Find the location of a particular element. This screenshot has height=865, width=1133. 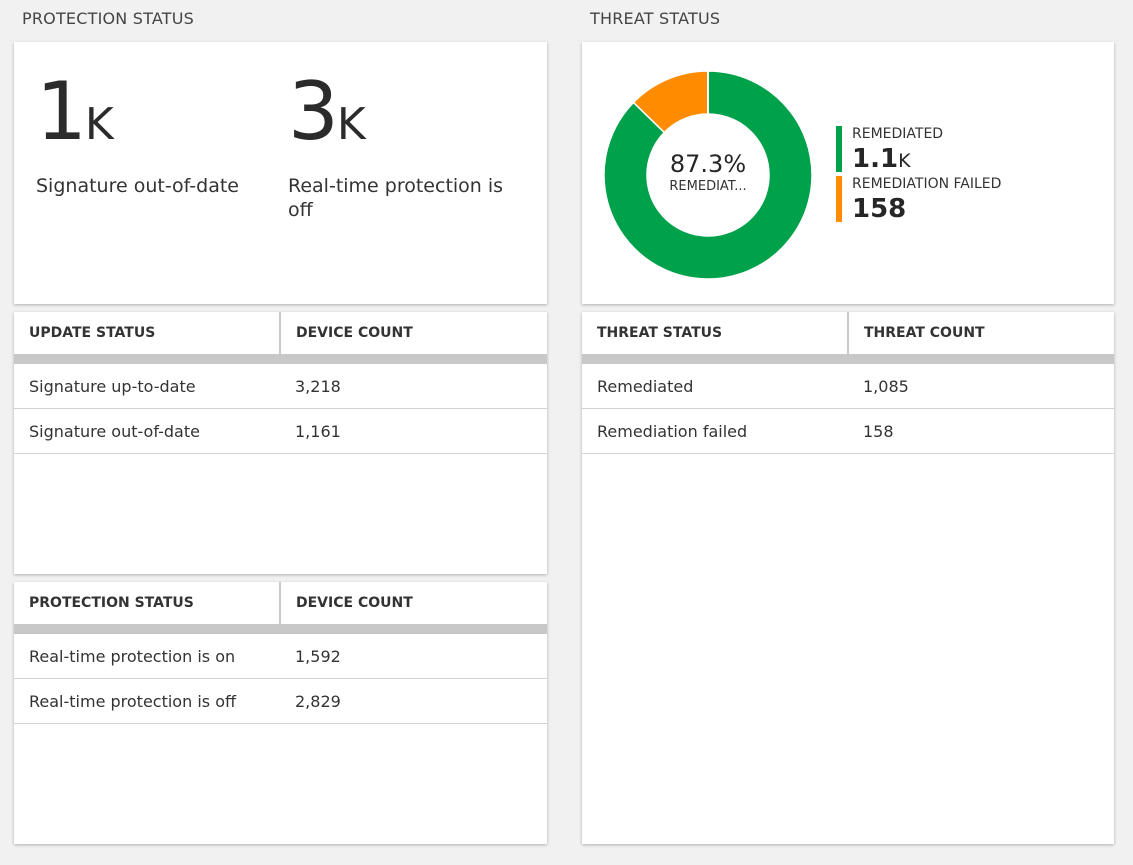

cell-count: 1,085 is located at coordinates (981, 384).